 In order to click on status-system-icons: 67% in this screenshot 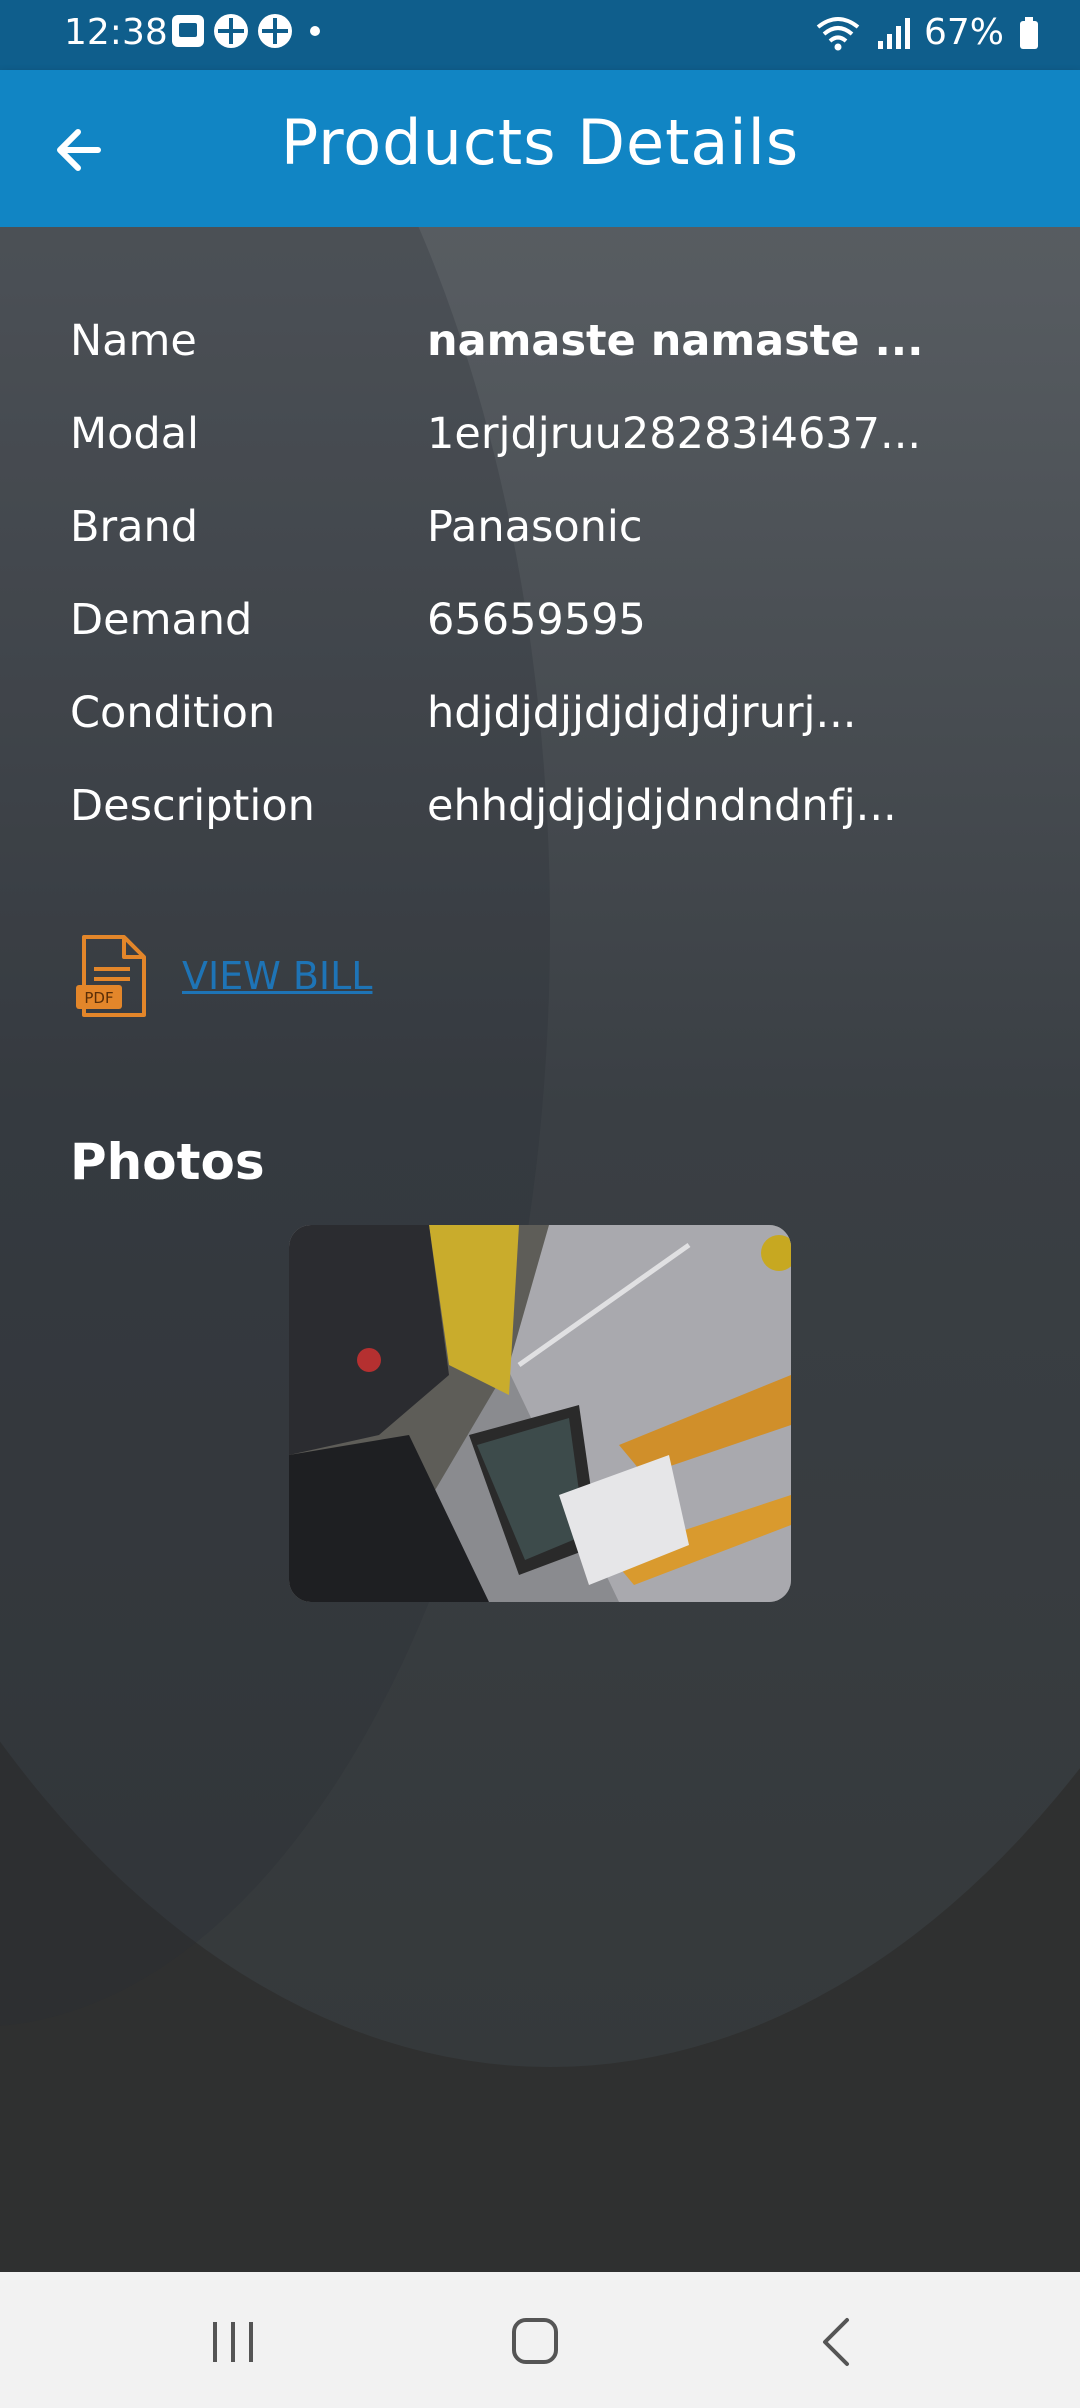, I will do `click(927, 32)`.